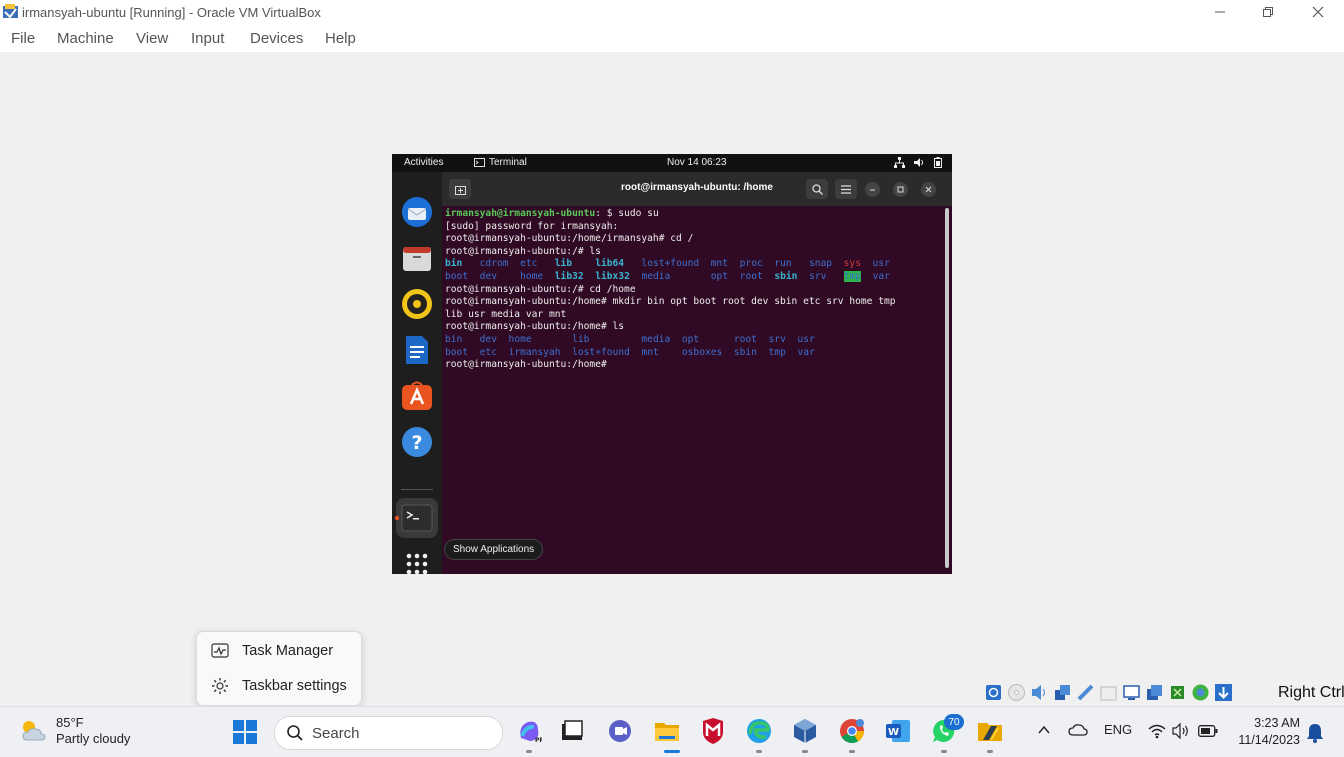 The image size is (1344, 757). Describe the element at coordinates (805, 731) in the screenshot. I see `virtualbox-icon` at that location.